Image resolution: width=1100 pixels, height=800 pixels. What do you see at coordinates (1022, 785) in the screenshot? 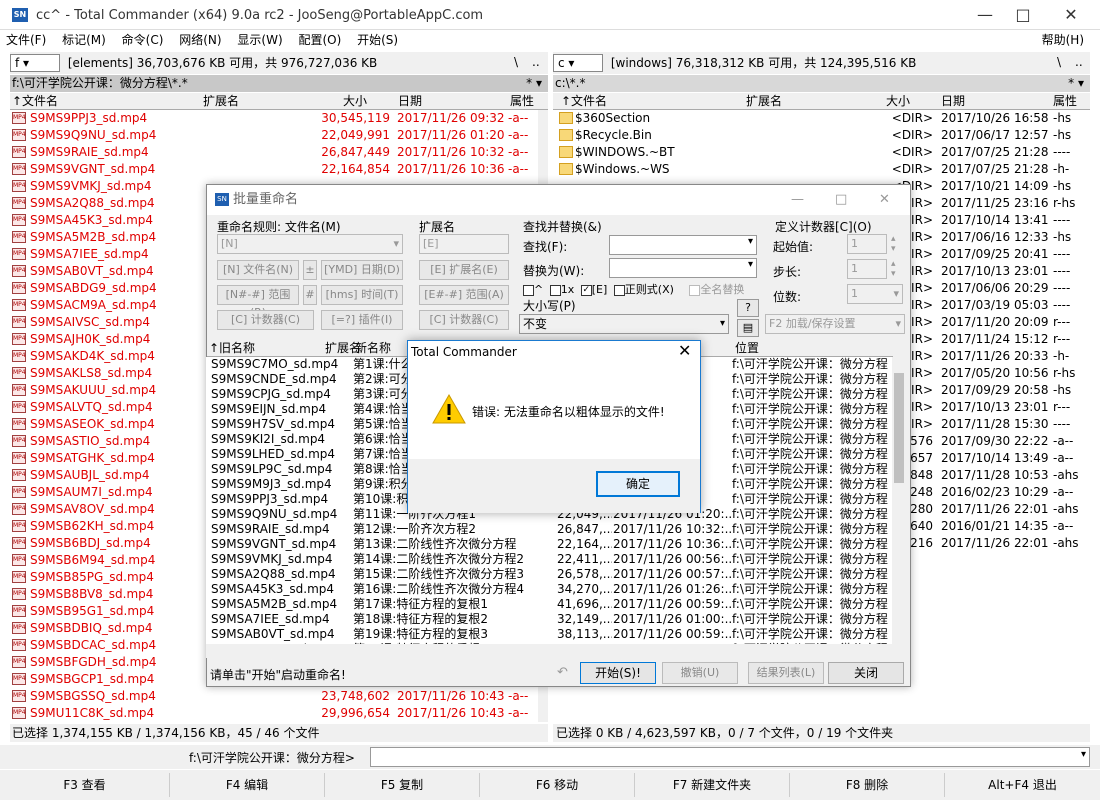
I see `altf4-exit-button: Alt+F4 退出` at bounding box center [1022, 785].